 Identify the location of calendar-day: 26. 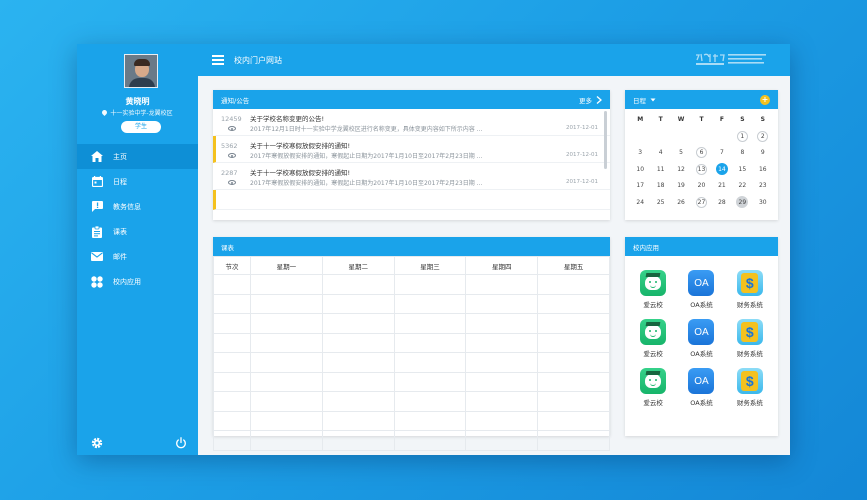
(681, 203).